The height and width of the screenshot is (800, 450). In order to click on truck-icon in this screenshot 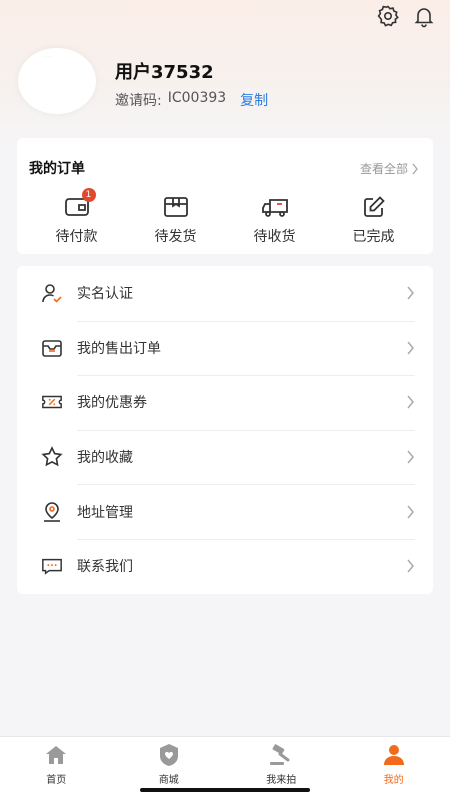, I will do `click(275, 207)`.